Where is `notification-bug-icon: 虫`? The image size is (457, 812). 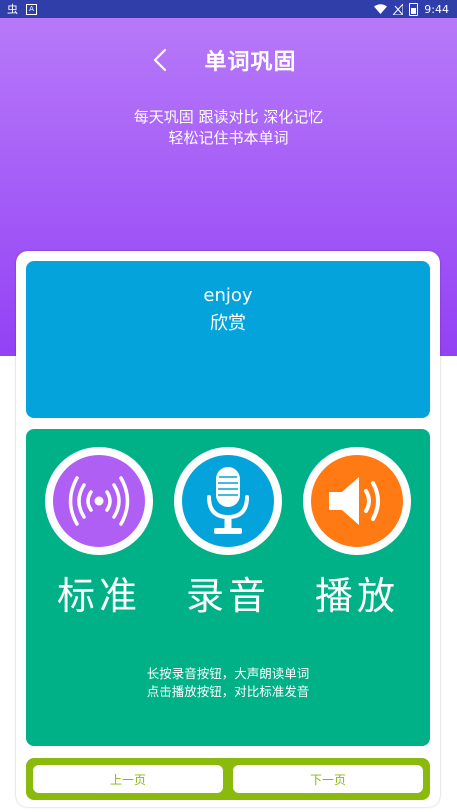
notification-bug-icon: 虫 is located at coordinates (12, 9).